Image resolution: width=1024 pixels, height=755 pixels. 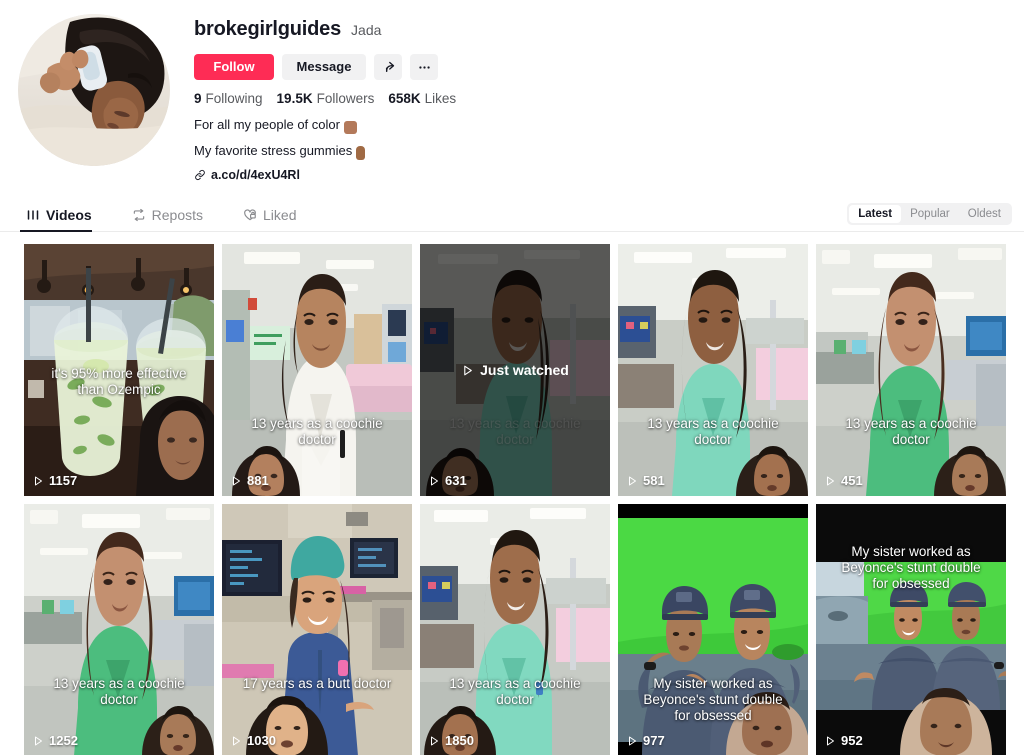 I want to click on message-button: Message, so click(x=324, y=67).